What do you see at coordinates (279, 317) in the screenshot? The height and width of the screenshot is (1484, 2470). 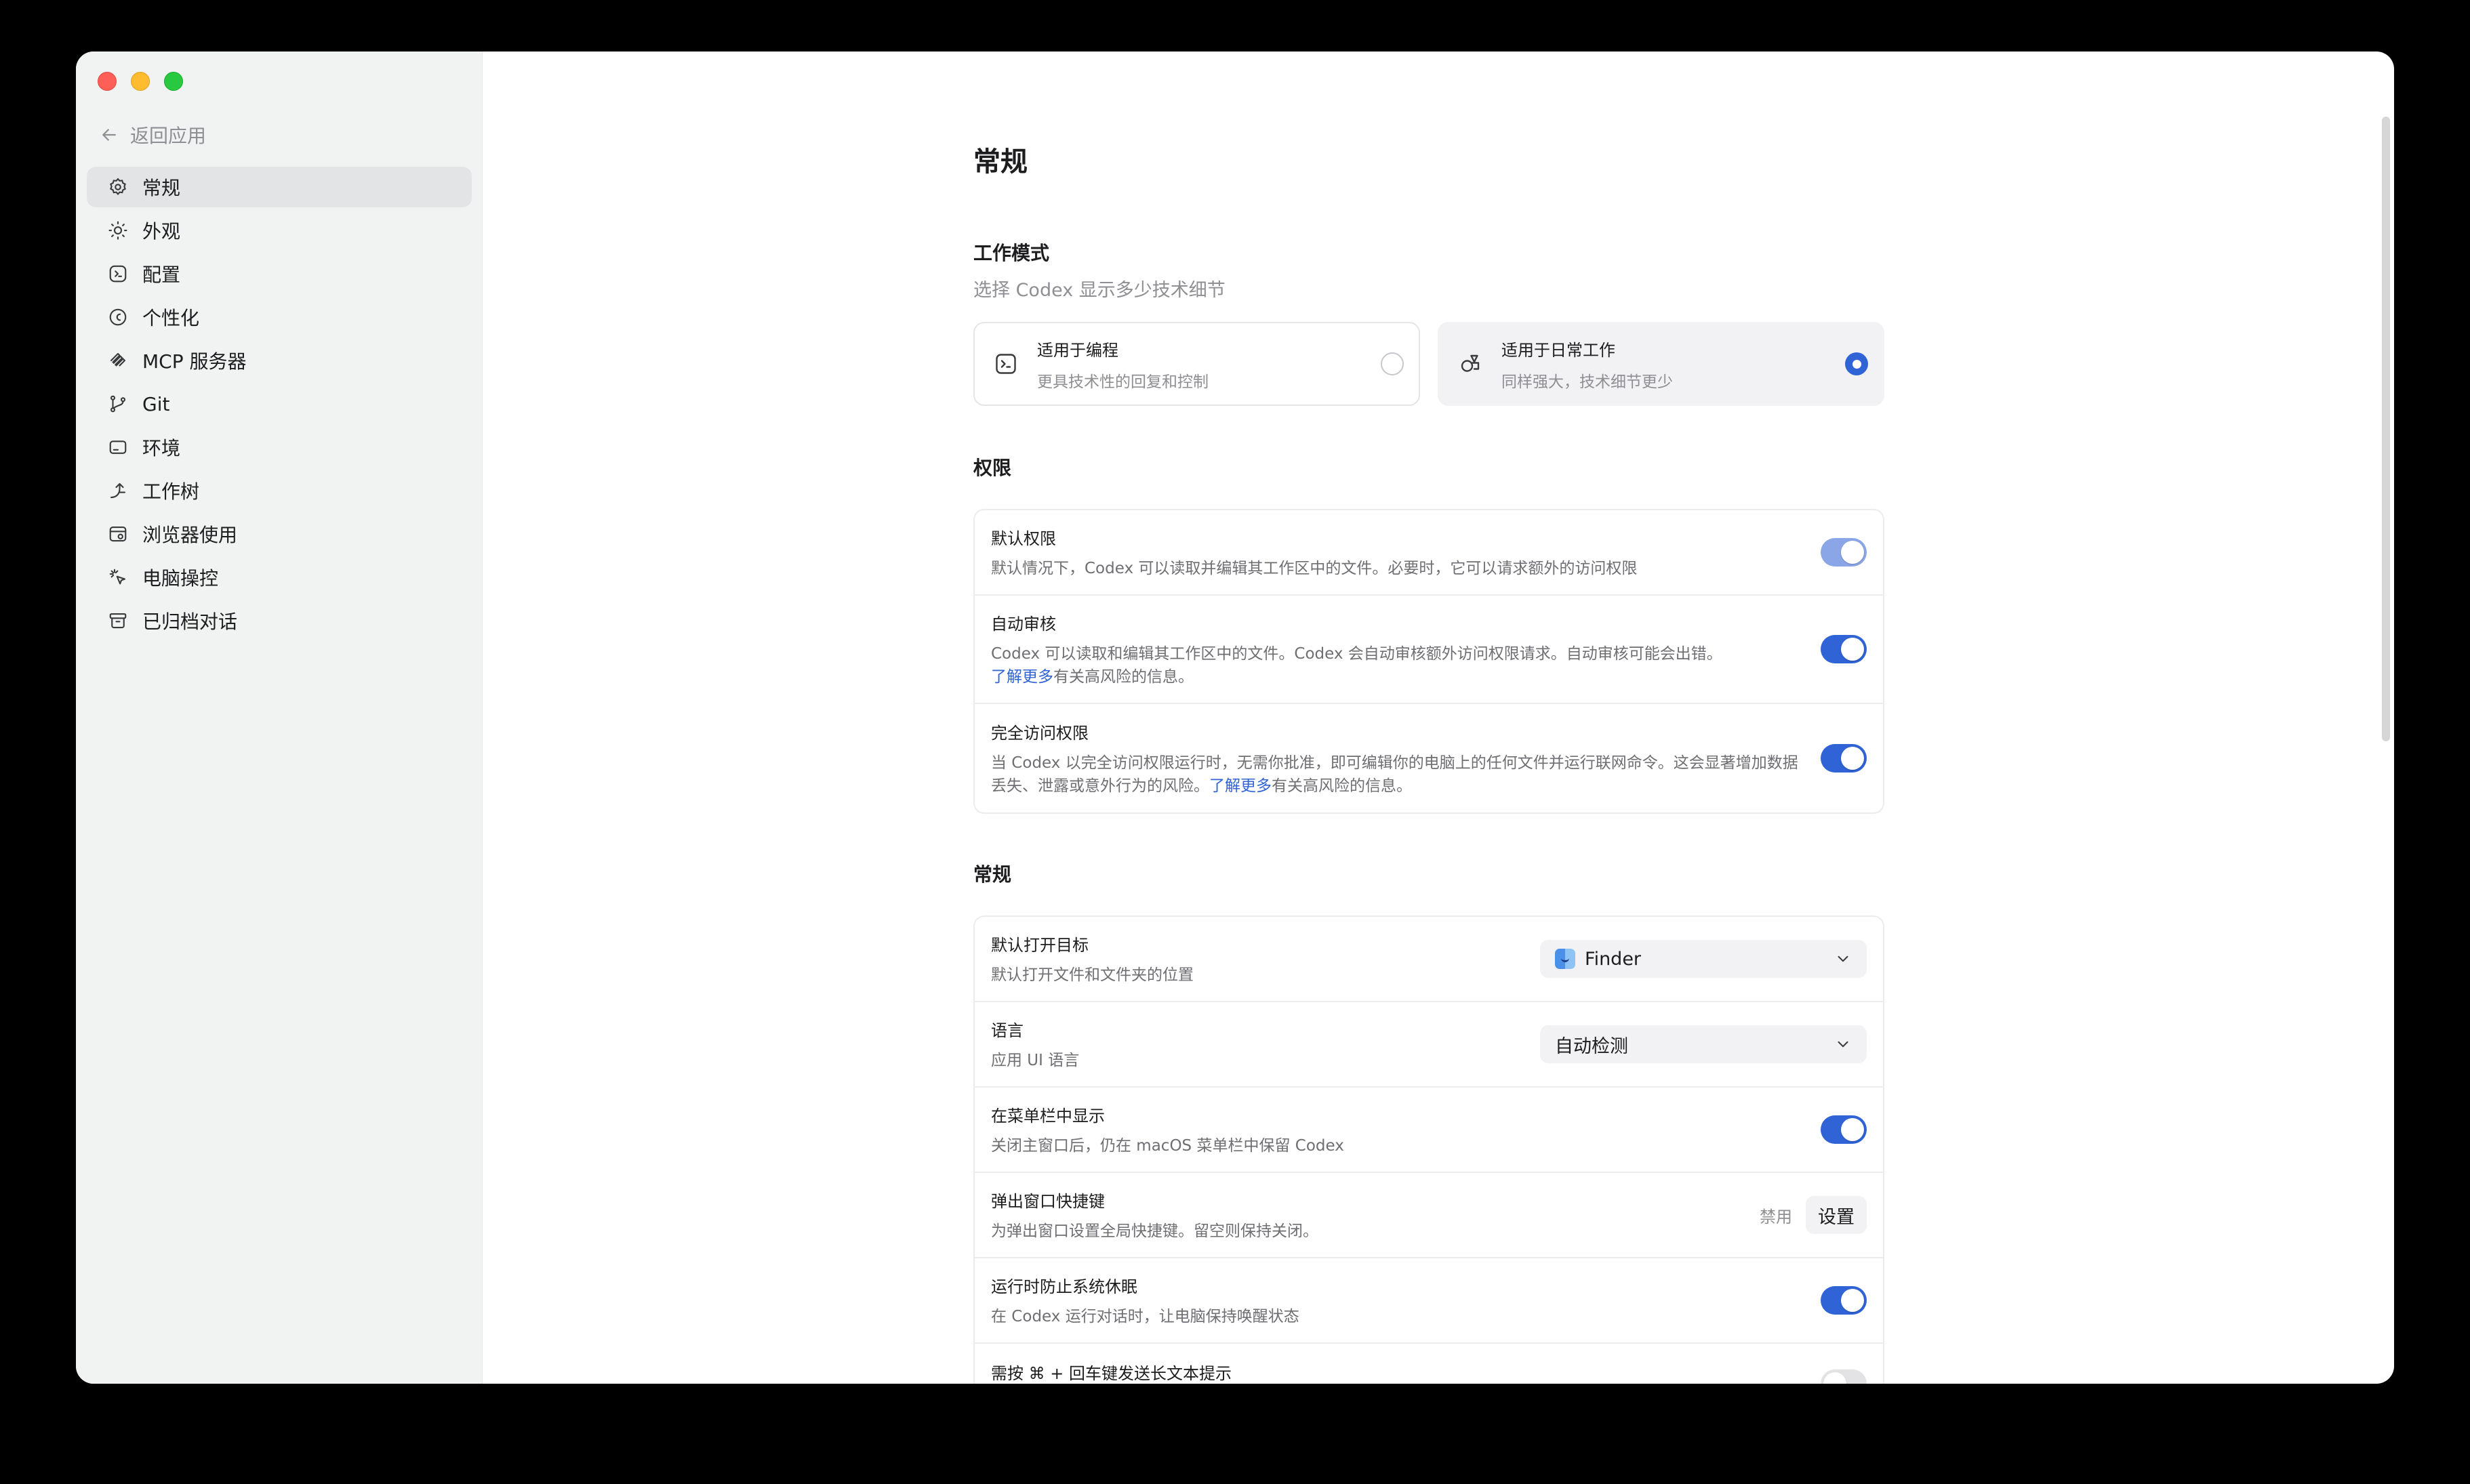 I see `sidebar-item-personalize: 个性化` at bounding box center [279, 317].